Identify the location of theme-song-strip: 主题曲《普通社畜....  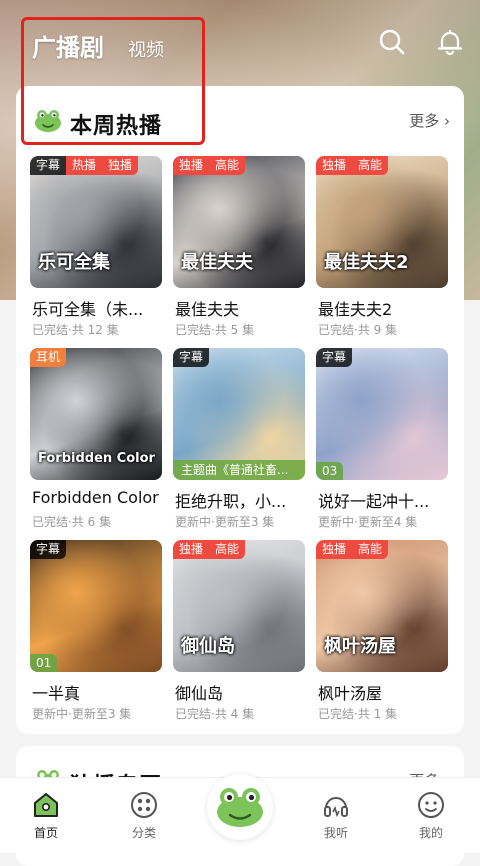
(239, 470).